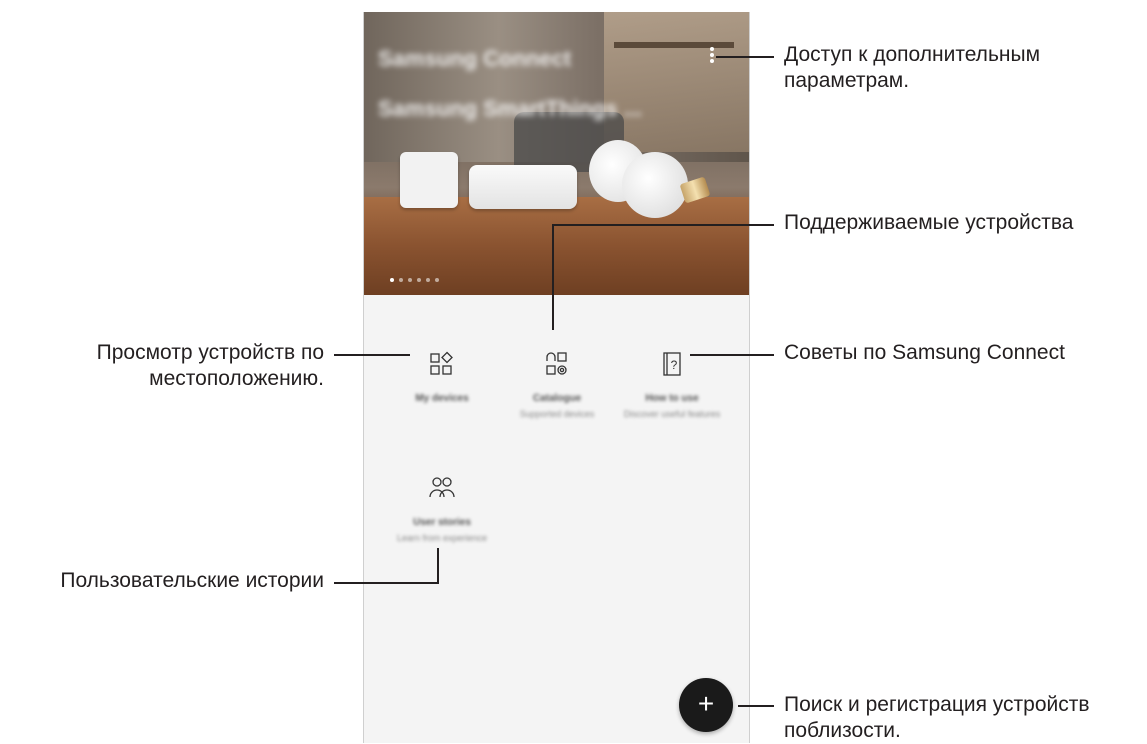  What do you see at coordinates (556, 363) in the screenshot?
I see `catalogue-icon` at bounding box center [556, 363].